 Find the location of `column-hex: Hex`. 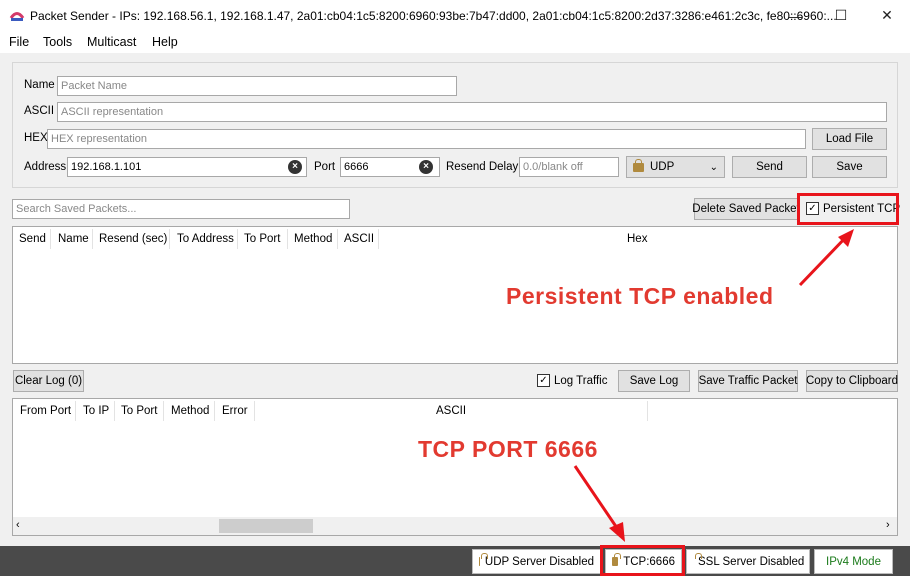

column-hex: Hex is located at coordinates (637, 239).